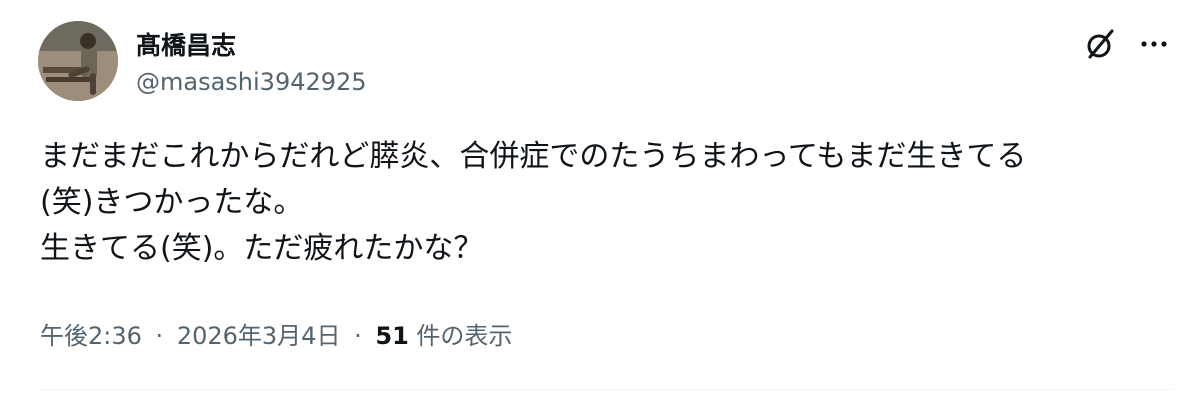 The height and width of the screenshot is (405, 1180). I want to click on tweet-time: 午後2:36, so click(91, 336).